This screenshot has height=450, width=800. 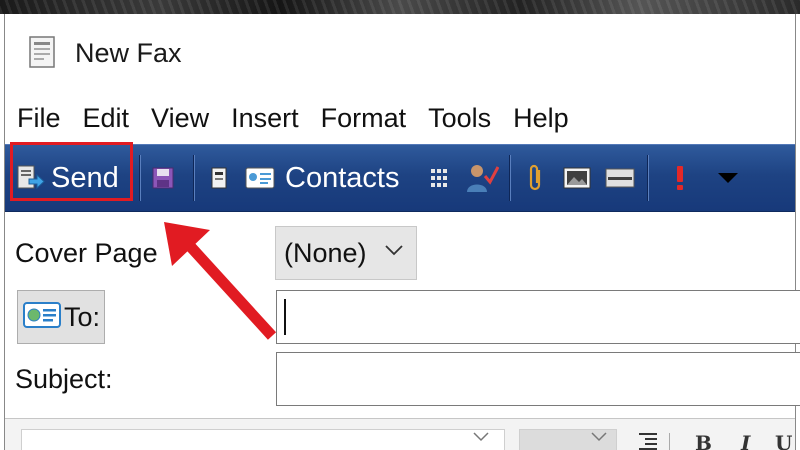 I want to click on insert-picture-button, so click(x=577, y=178).